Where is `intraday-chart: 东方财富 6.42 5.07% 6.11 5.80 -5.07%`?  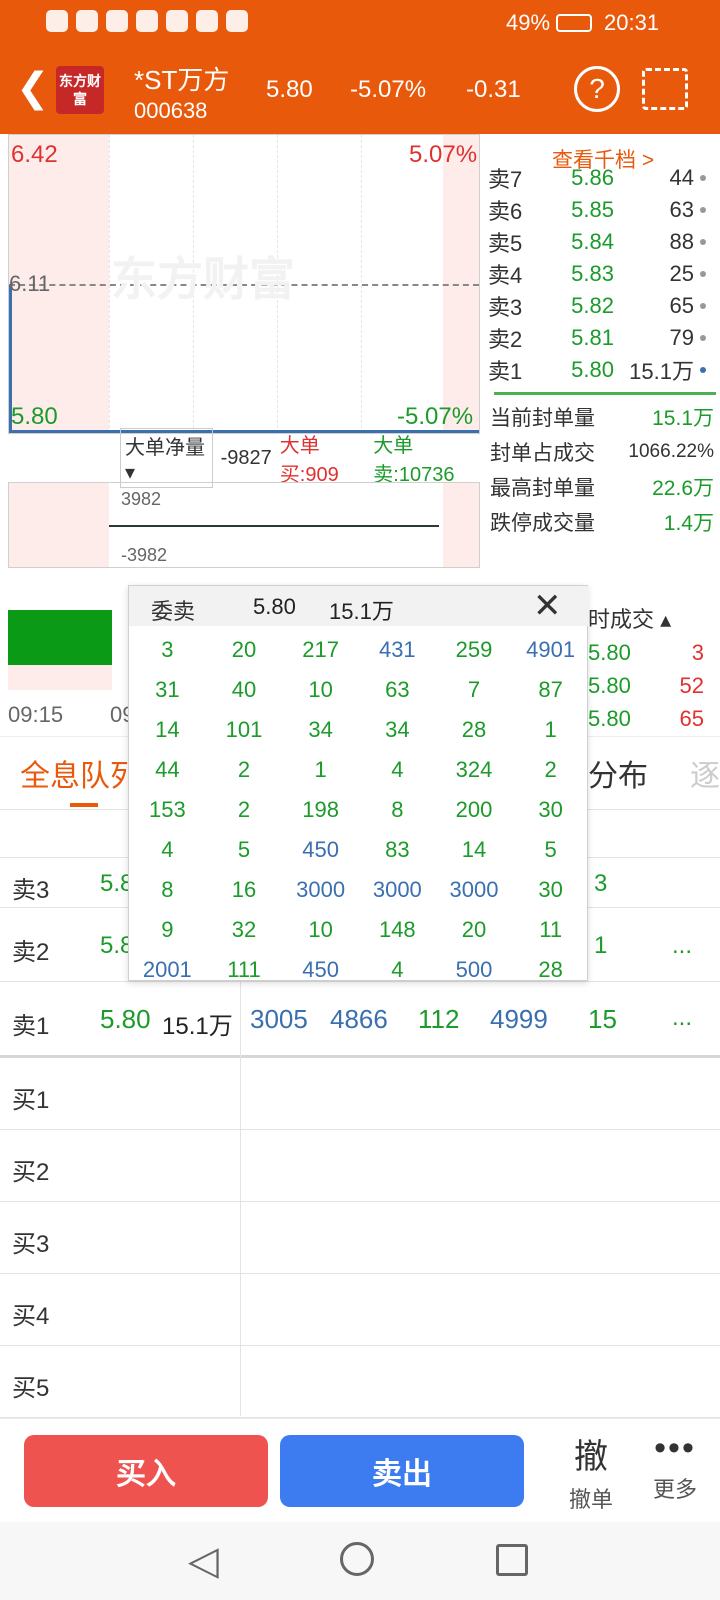
intraday-chart: 东方财富 6.42 5.07% 6.11 5.80 -5.07% is located at coordinates (244, 284).